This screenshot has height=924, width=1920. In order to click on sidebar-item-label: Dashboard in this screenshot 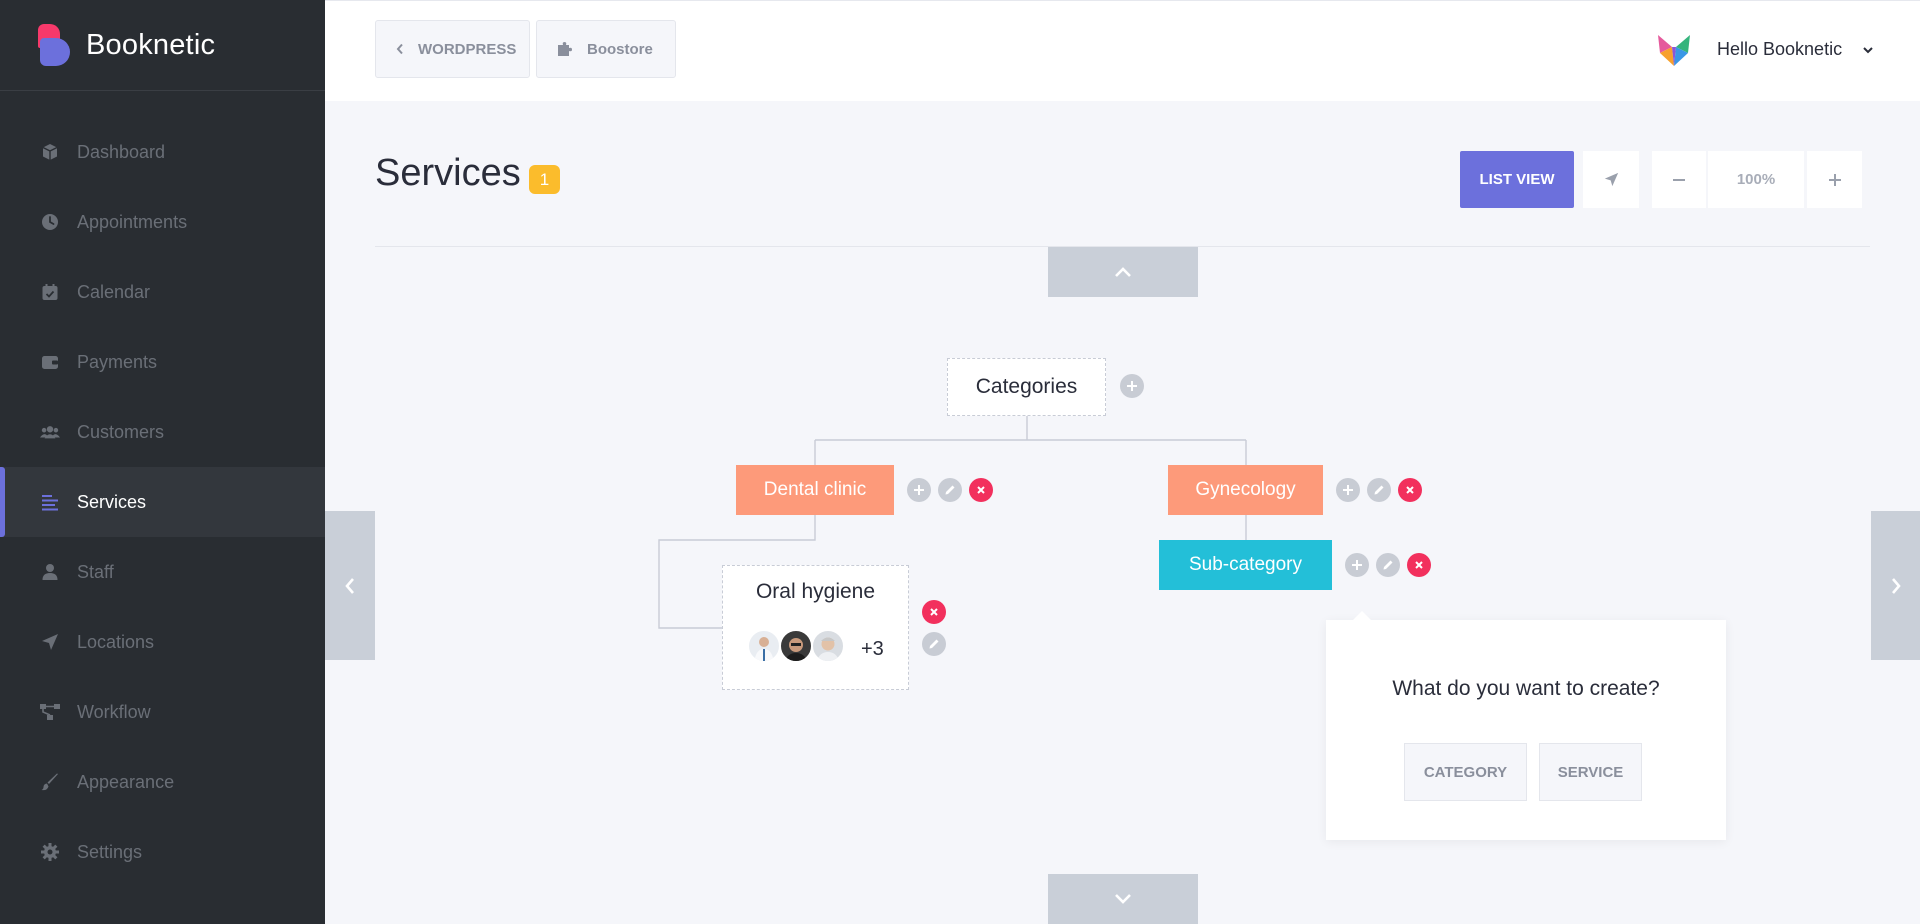, I will do `click(121, 151)`.